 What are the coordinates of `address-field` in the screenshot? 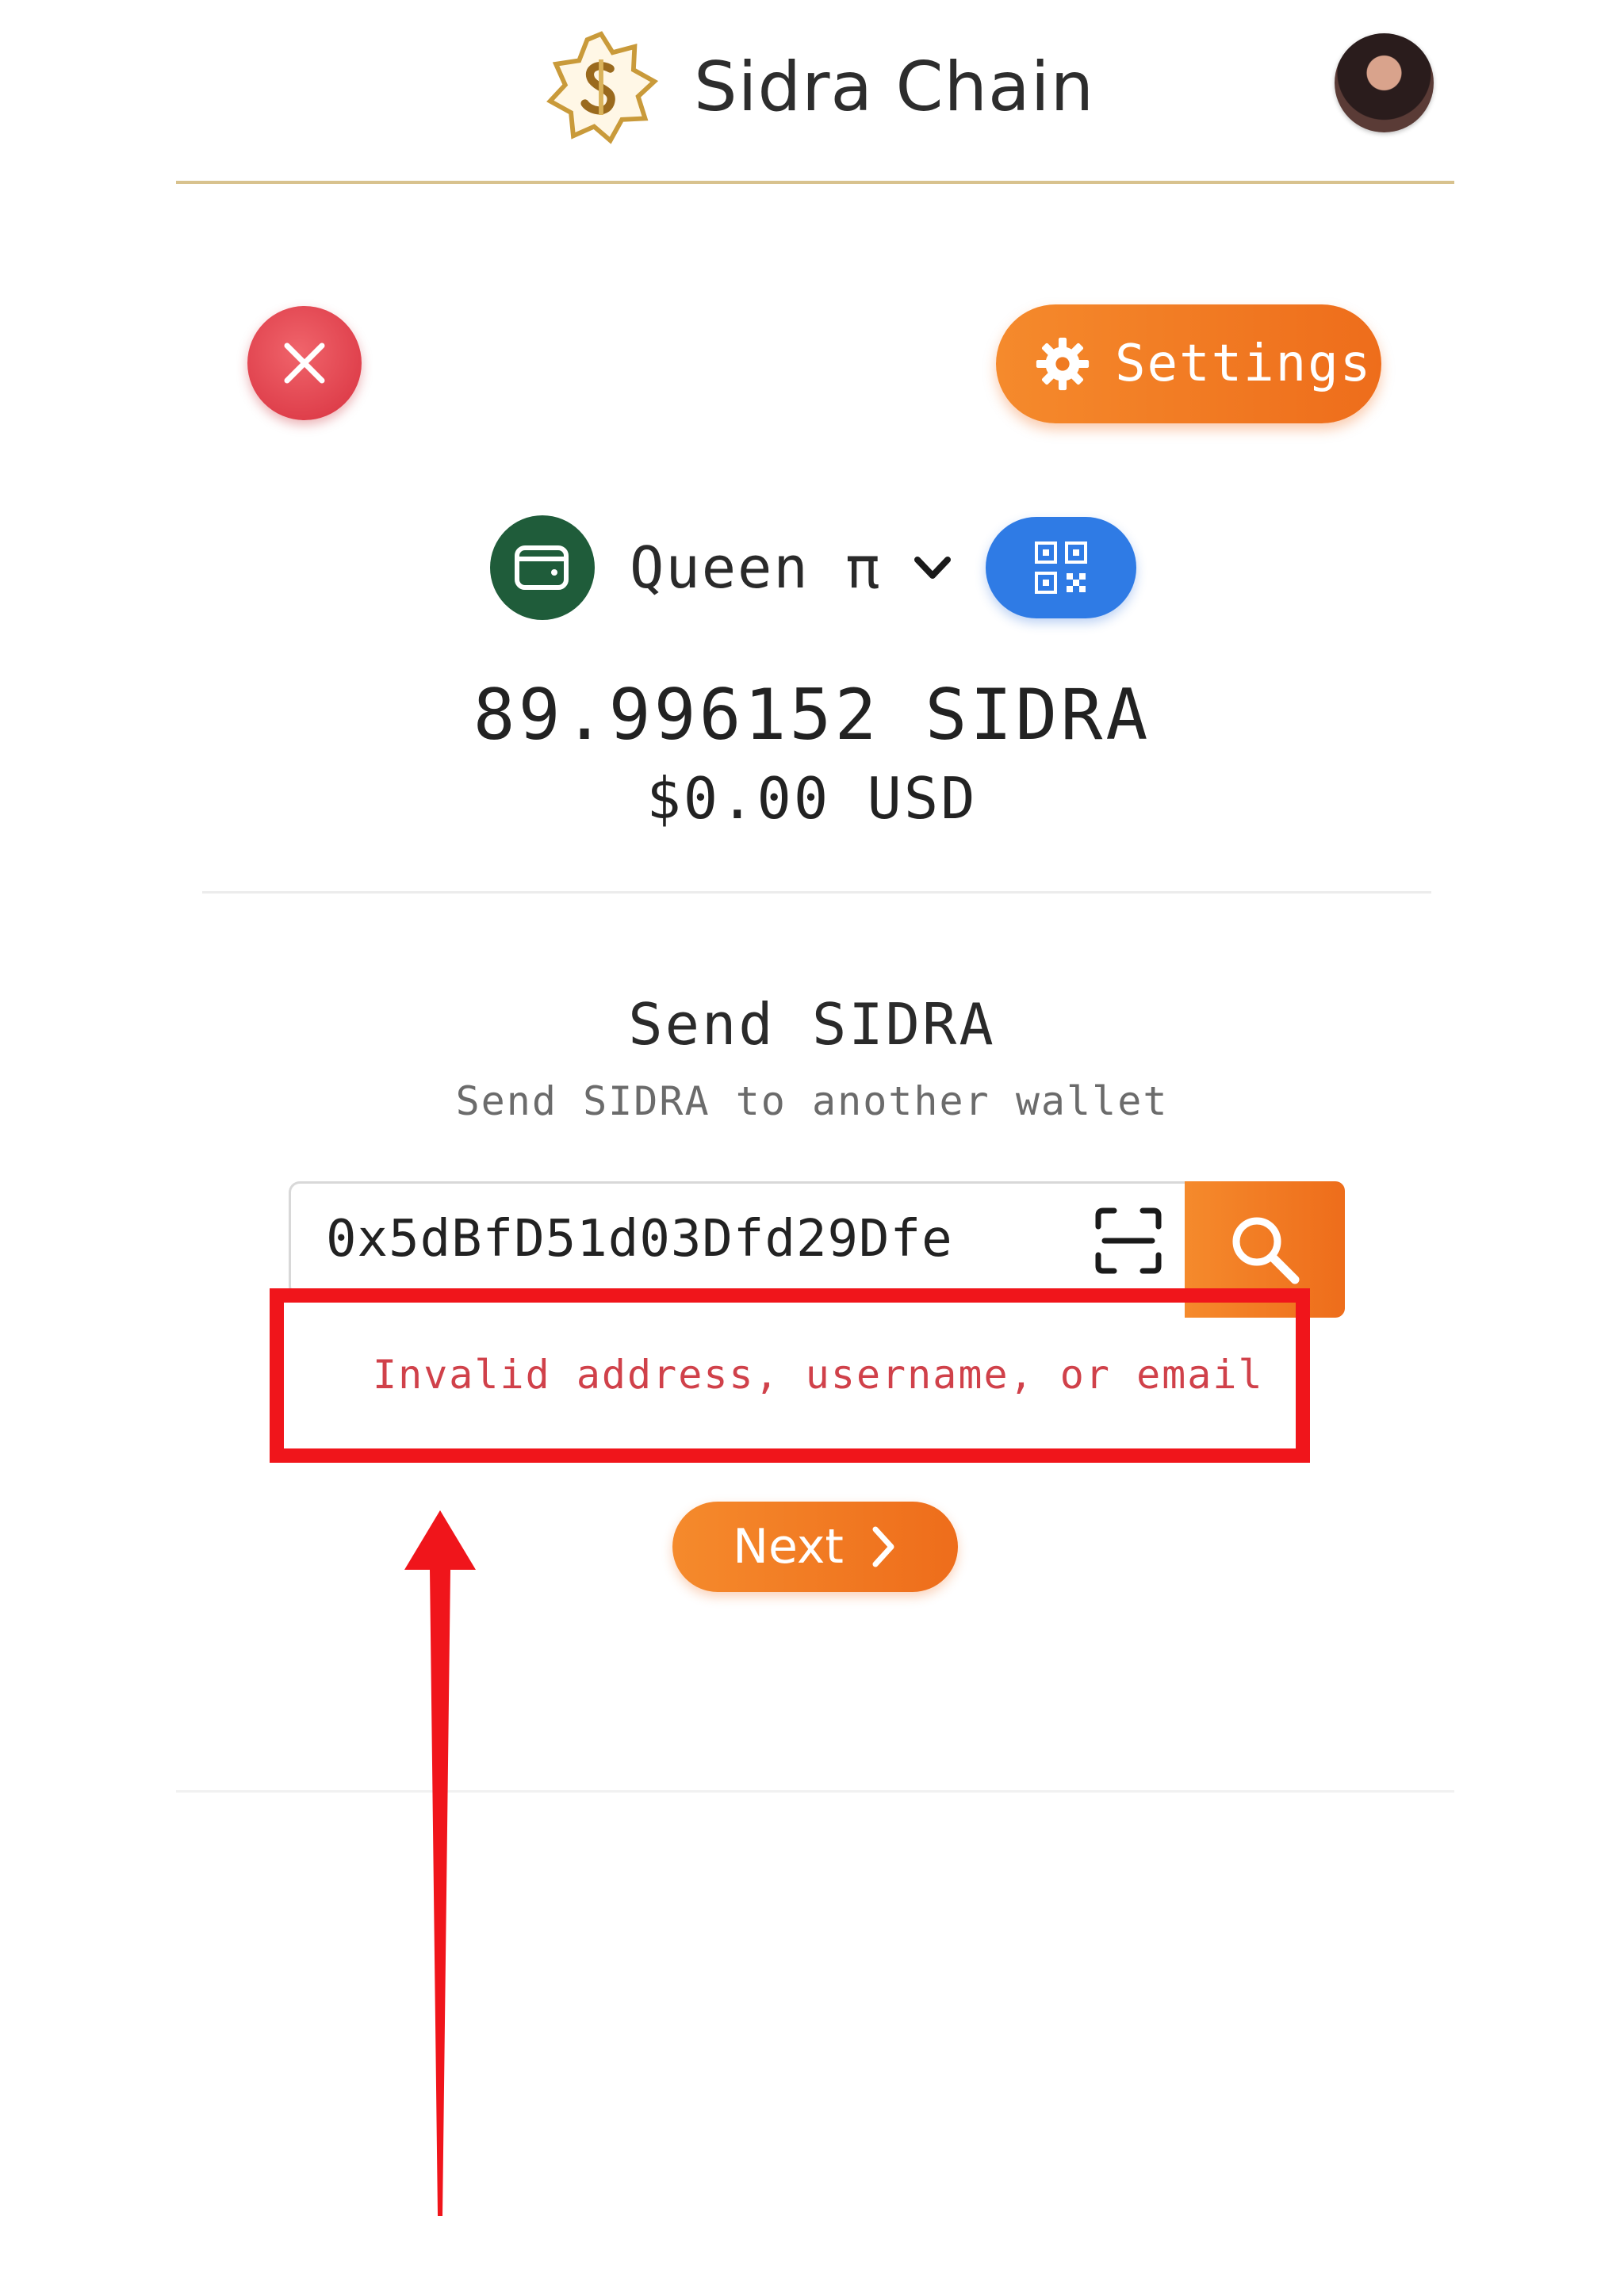 It's located at (738, 1239).